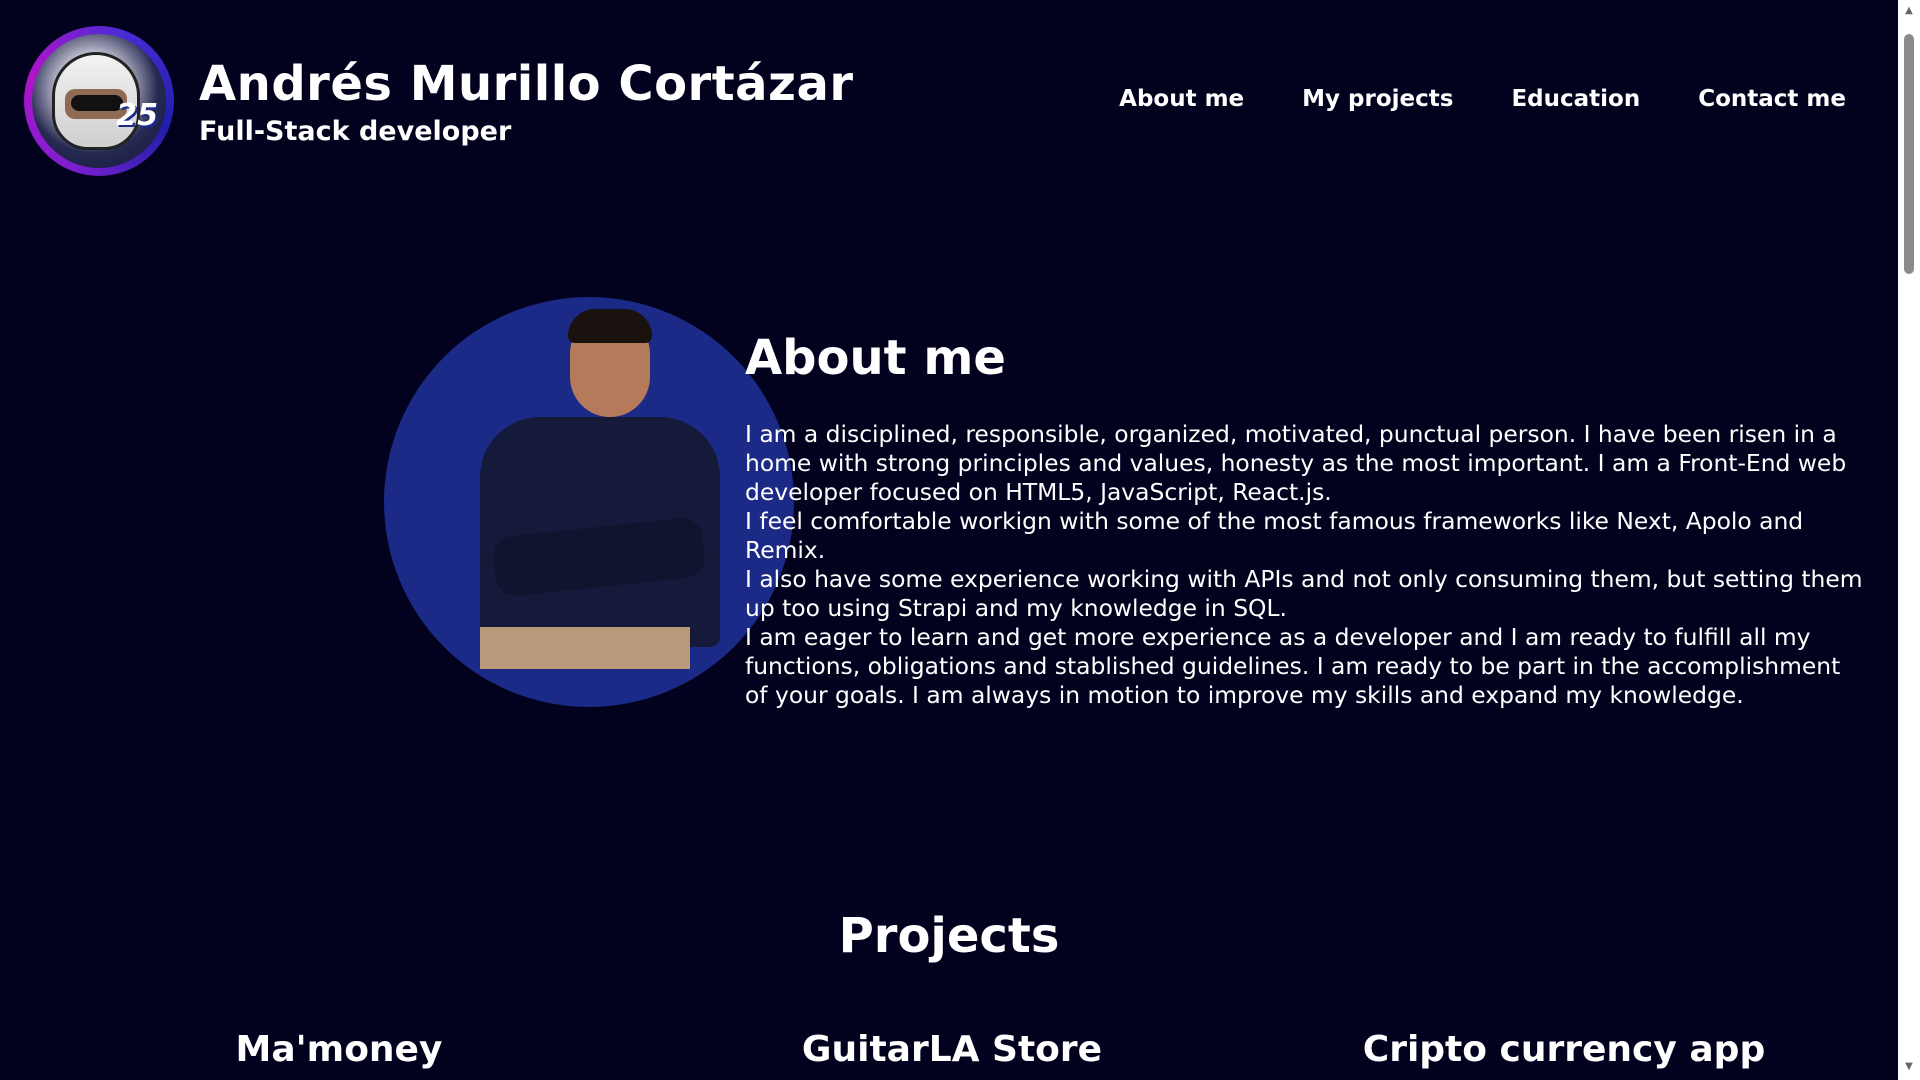 The height and width of the screenshot is (1080, 1920). I want to click on project-title-guitarla-store: GuitarLA Store, so click(952, 1049).